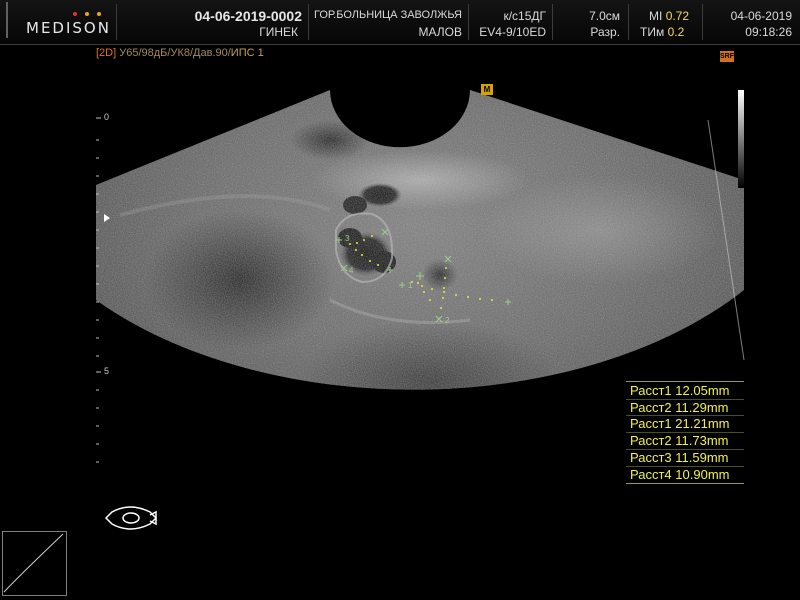  What do you see at coordinates (741, 139) in the screenshot?
I see `grayscale-bar` at bounding box center [741, 139].